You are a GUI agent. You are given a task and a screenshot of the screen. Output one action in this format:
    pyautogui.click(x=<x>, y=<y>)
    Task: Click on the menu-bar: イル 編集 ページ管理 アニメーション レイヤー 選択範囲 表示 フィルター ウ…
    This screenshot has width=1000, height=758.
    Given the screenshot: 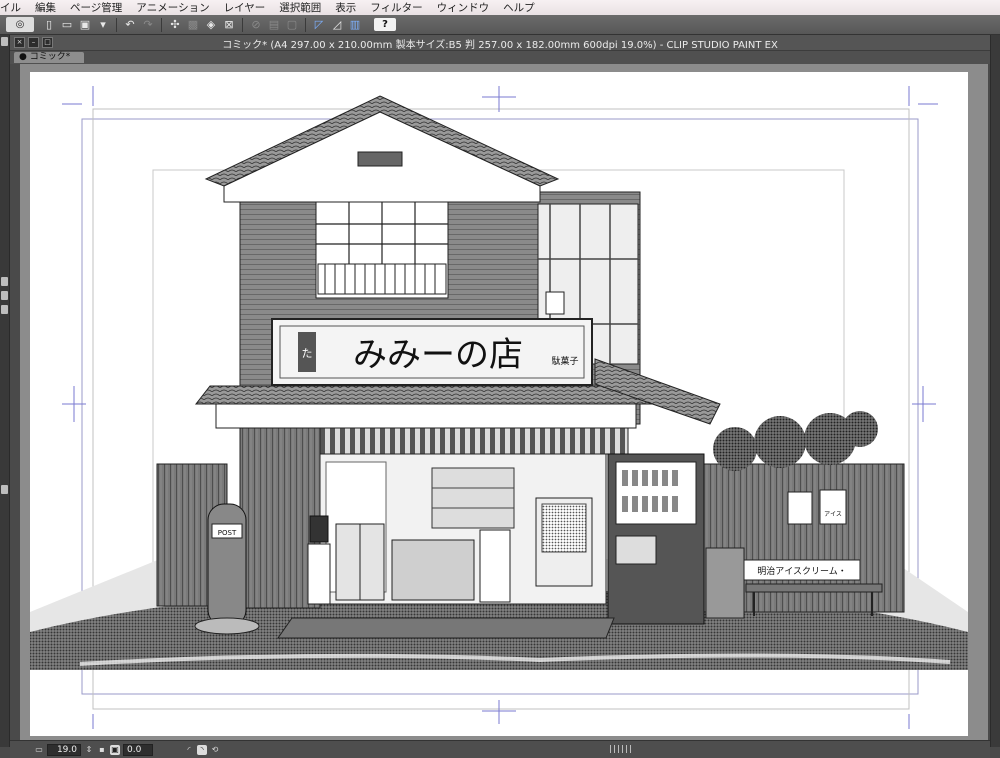 What is the action you would take?
    pyautogui.click(x=500, y=8)
    